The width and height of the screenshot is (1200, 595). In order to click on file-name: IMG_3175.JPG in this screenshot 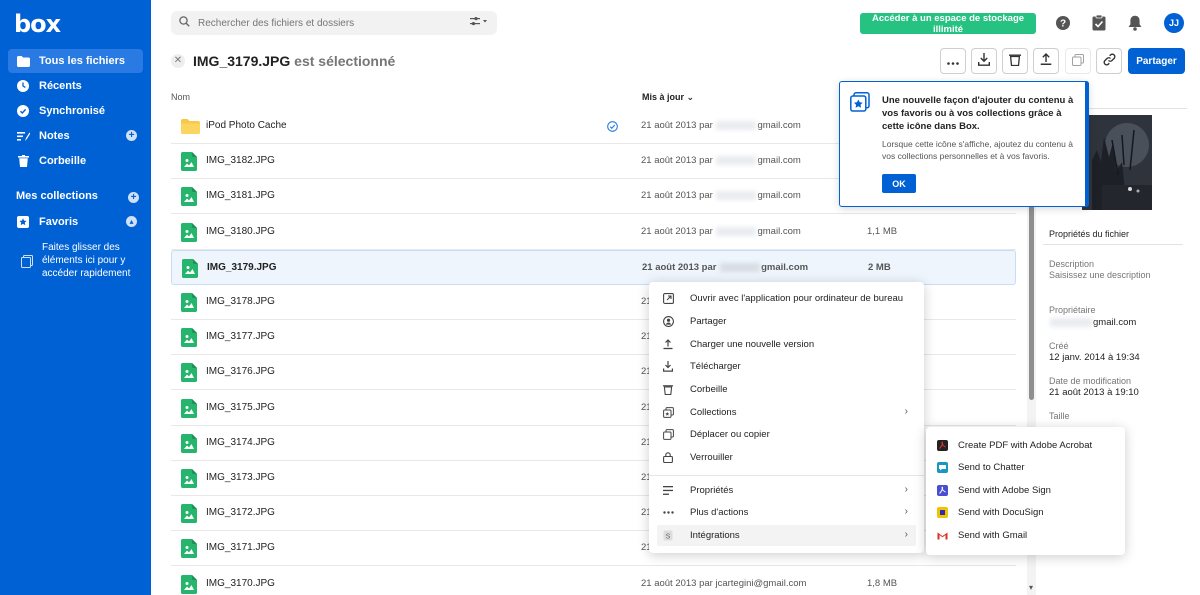, I will do `click(240, 407)`.